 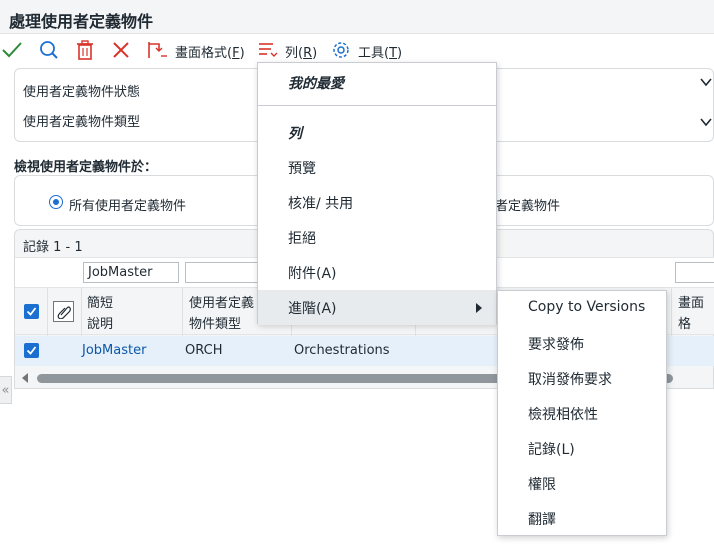 I want to click on qbe-type-input, so click(x=225, y=272).